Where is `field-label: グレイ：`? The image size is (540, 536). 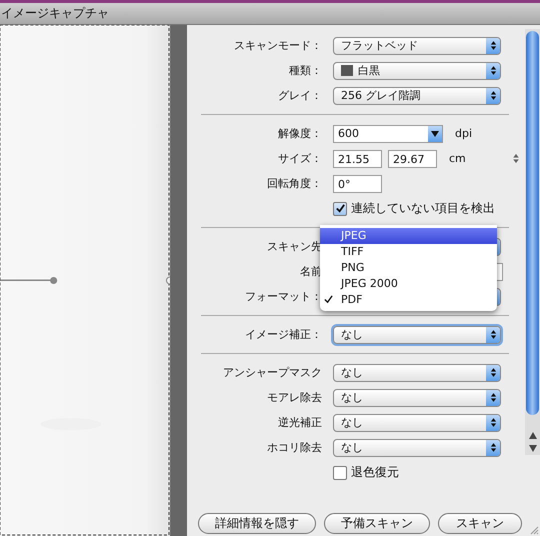 field-label: グレイ： is located at coordinates (300, 95).